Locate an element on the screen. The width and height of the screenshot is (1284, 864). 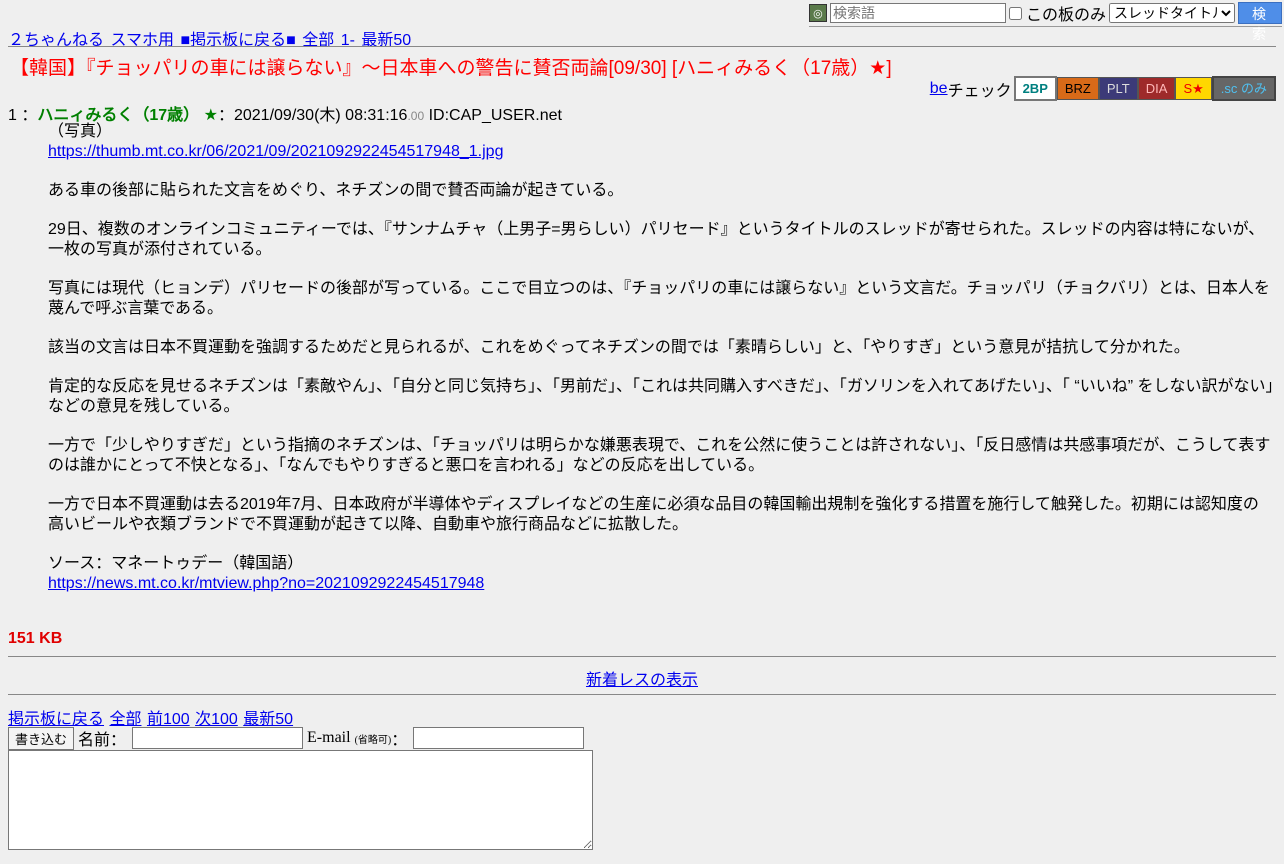
badge-2bp: 2BP is located at coordinates (1035, 88).